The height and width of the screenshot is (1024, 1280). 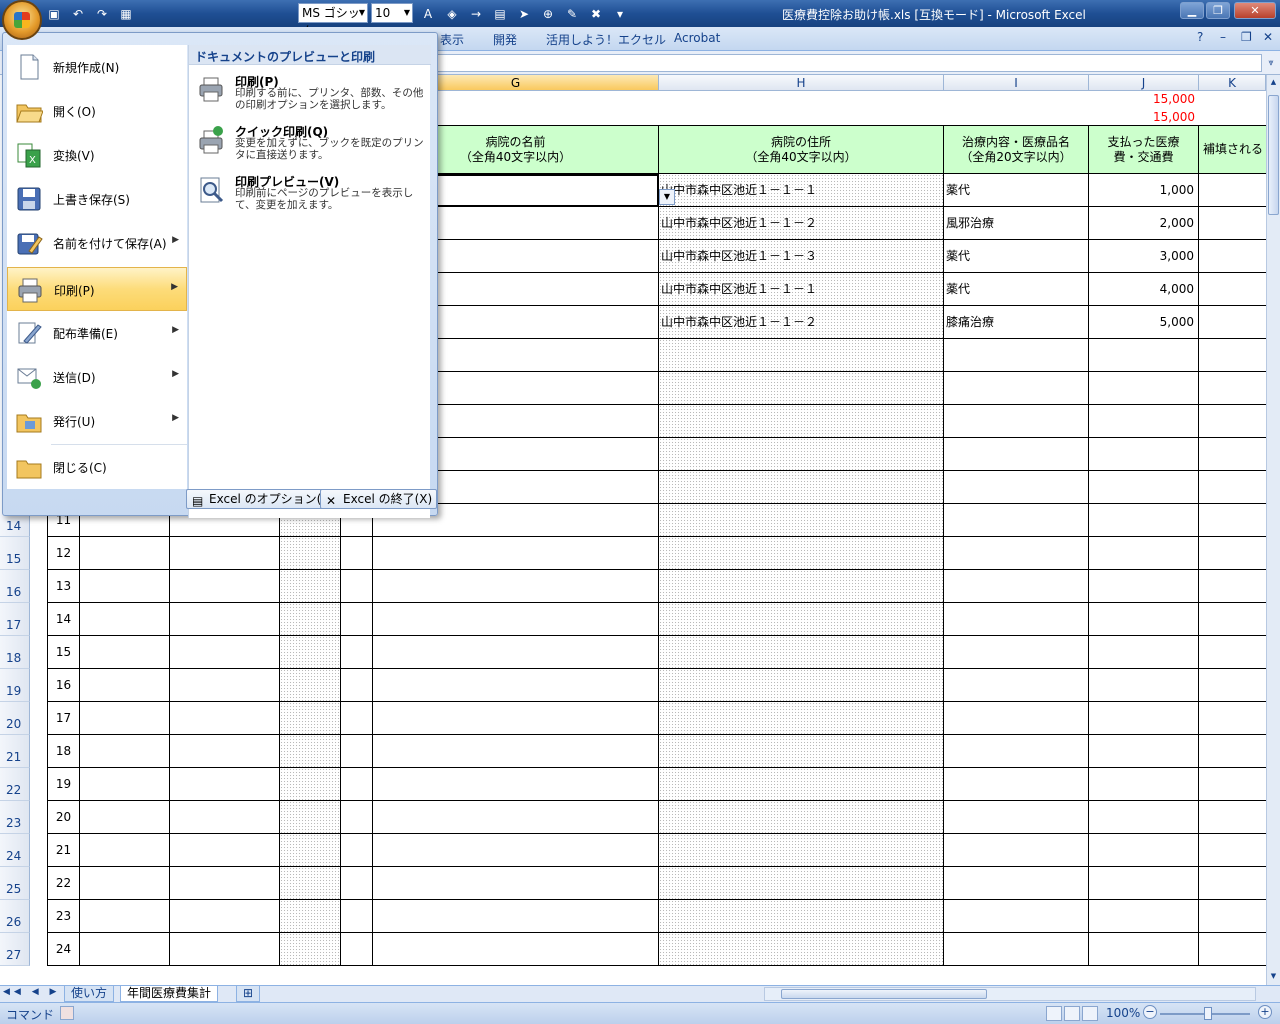 What do you see at coordinates (1144, 190) in the screenshot?
I see `table-cell: 1,000` at bounding box center [1144, 190].